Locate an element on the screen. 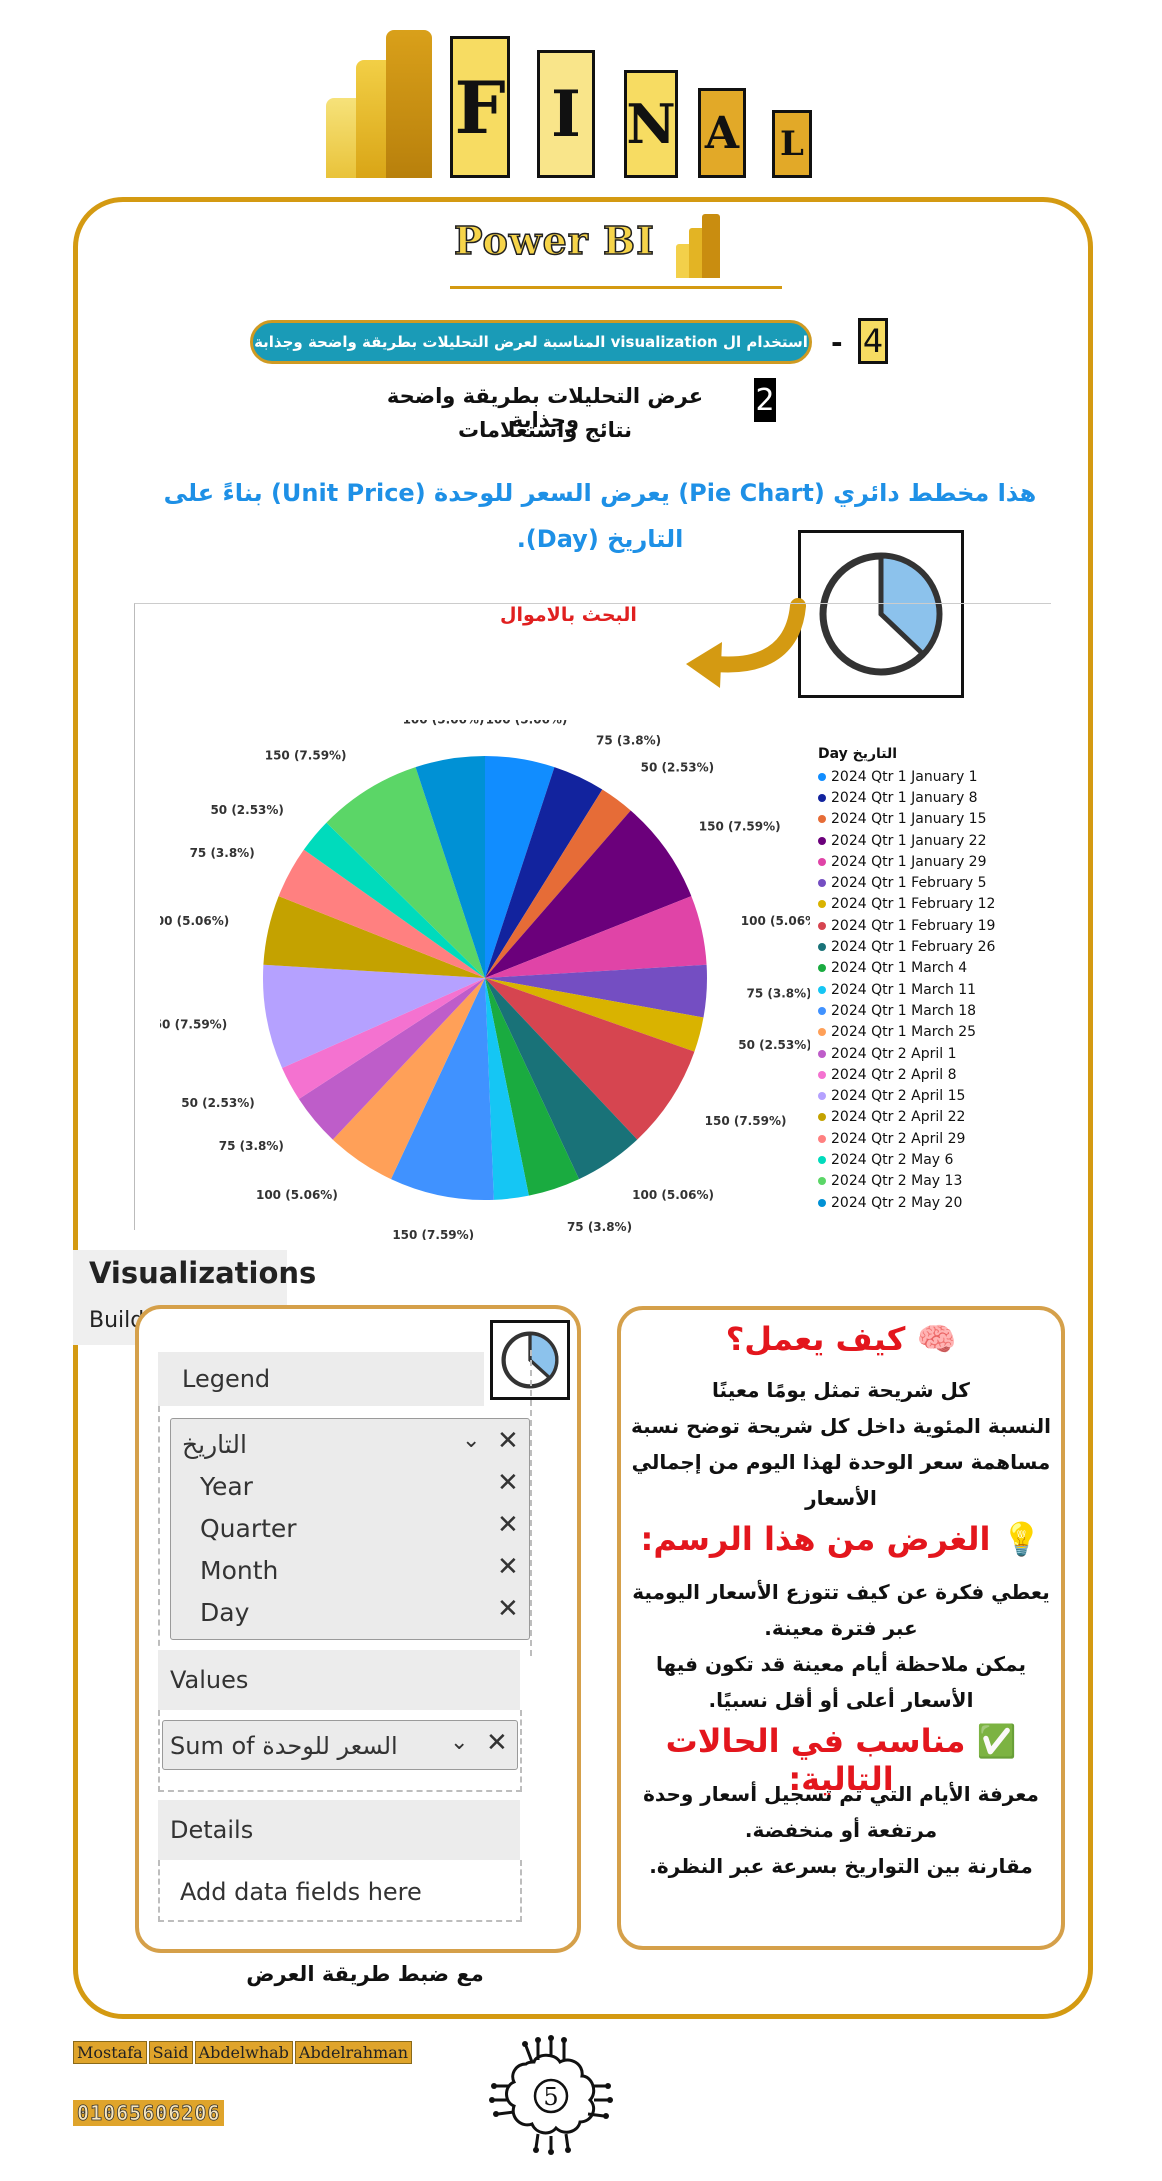 The width and height of the screenshot is (1162, 2181). legend-label: 2024 Qtr 1 February 26 is located at coordinates (913, 947).